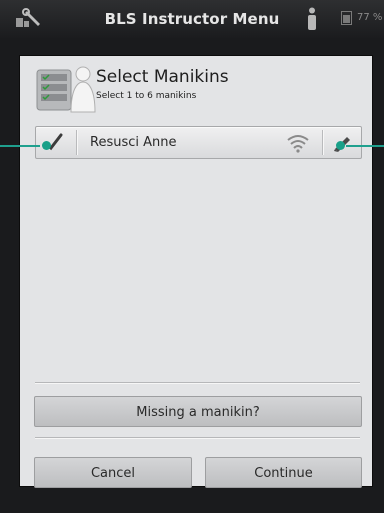 The width and height of the screenshot is (384, 513). Describe the element at coordinates (133, 142) in the screenshot. I see `manikin-name: Resusci Anne` at that location.